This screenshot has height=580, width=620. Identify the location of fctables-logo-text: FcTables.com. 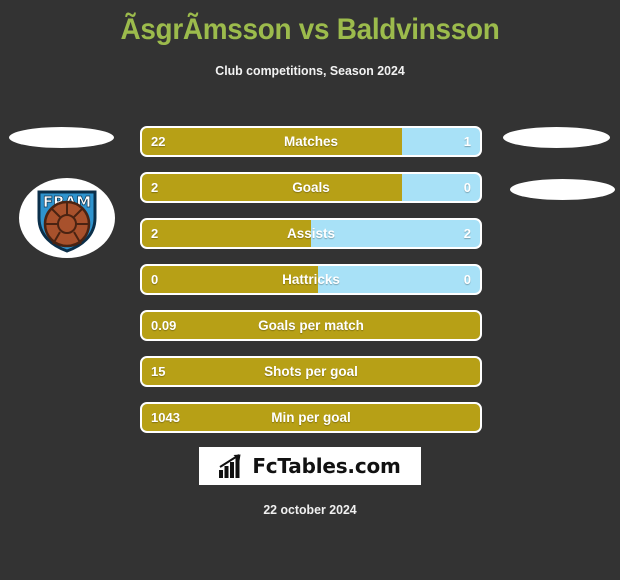
(326, 466).